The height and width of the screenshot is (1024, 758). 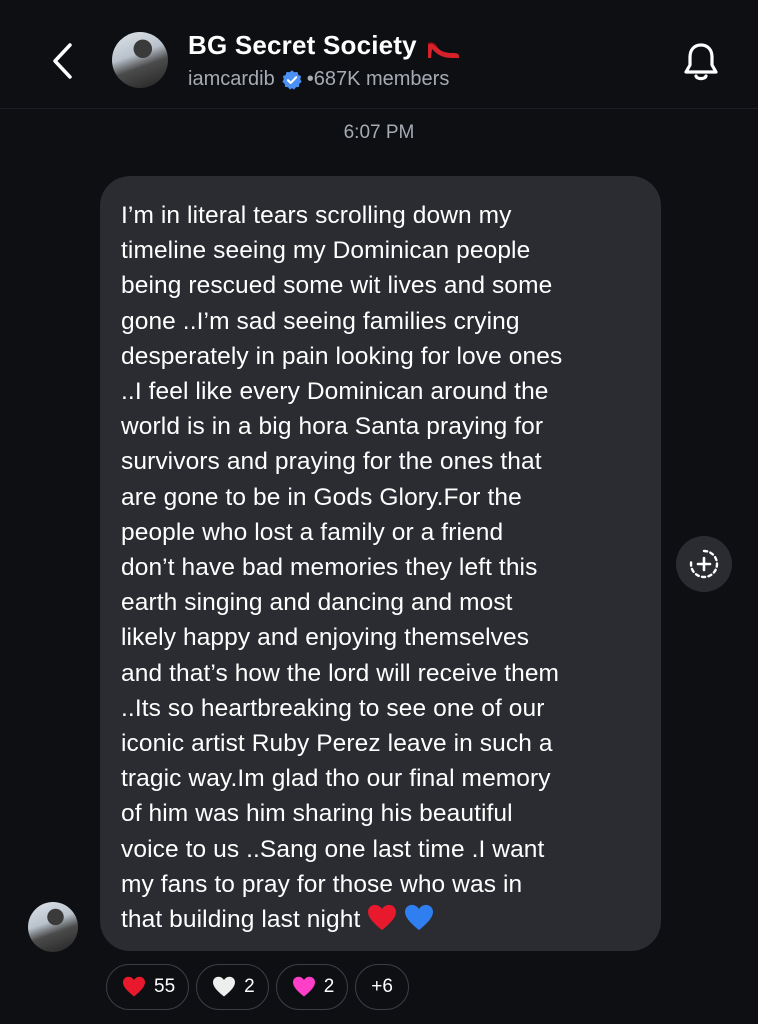 I want to click on back-button, so click(x=62, y=61).